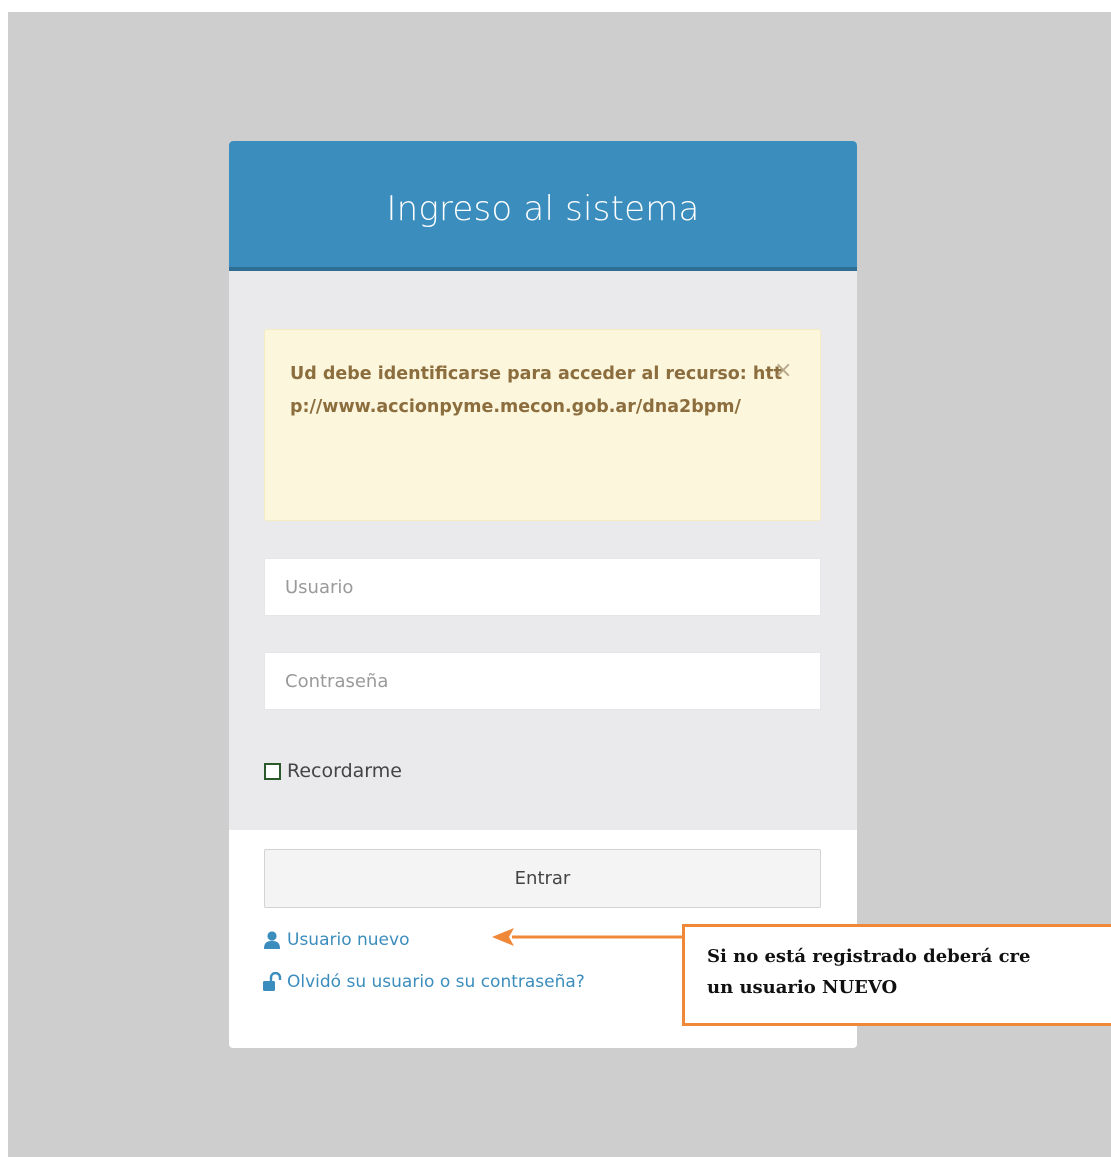  Describe the element at coordinates (272, 981) in the screenshot. I see `unlock-icon` at that location.